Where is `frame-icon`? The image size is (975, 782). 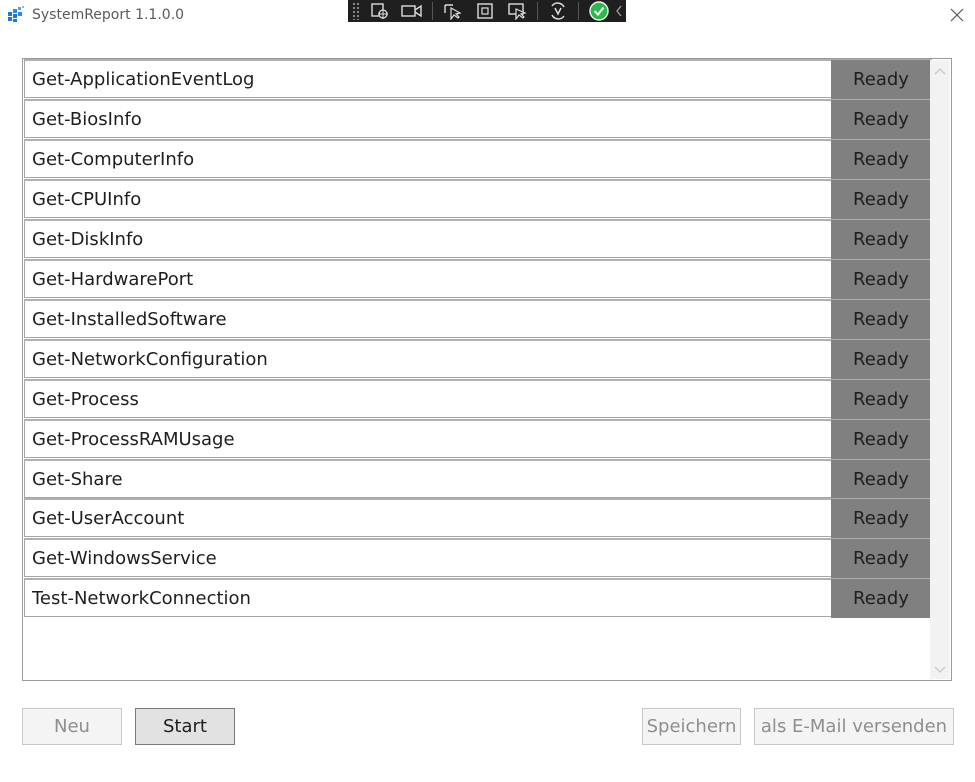
frame-icon is located at coordinates (485, 11).